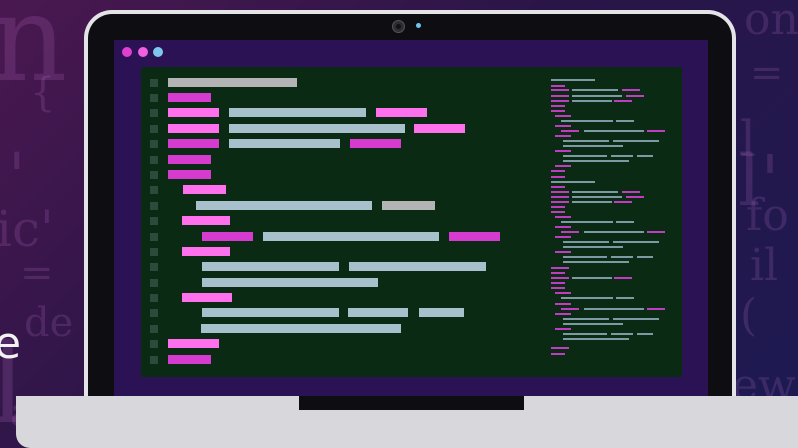 Image resolution: width=798 pixels, height=448 pixels. Describe the element at coordinates (749, 315) in the screenshot. I see `background-glyph: (` at that location.